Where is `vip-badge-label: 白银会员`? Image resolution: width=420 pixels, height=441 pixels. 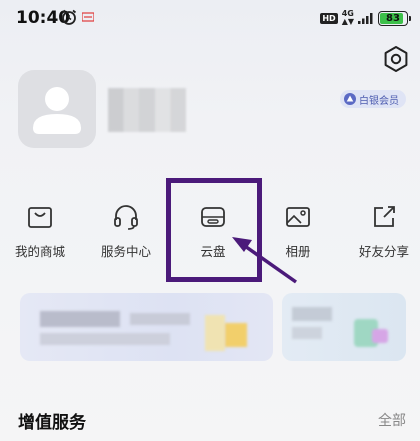
vip-badge-label: 白银会员 is located at coordinates (379, 101).